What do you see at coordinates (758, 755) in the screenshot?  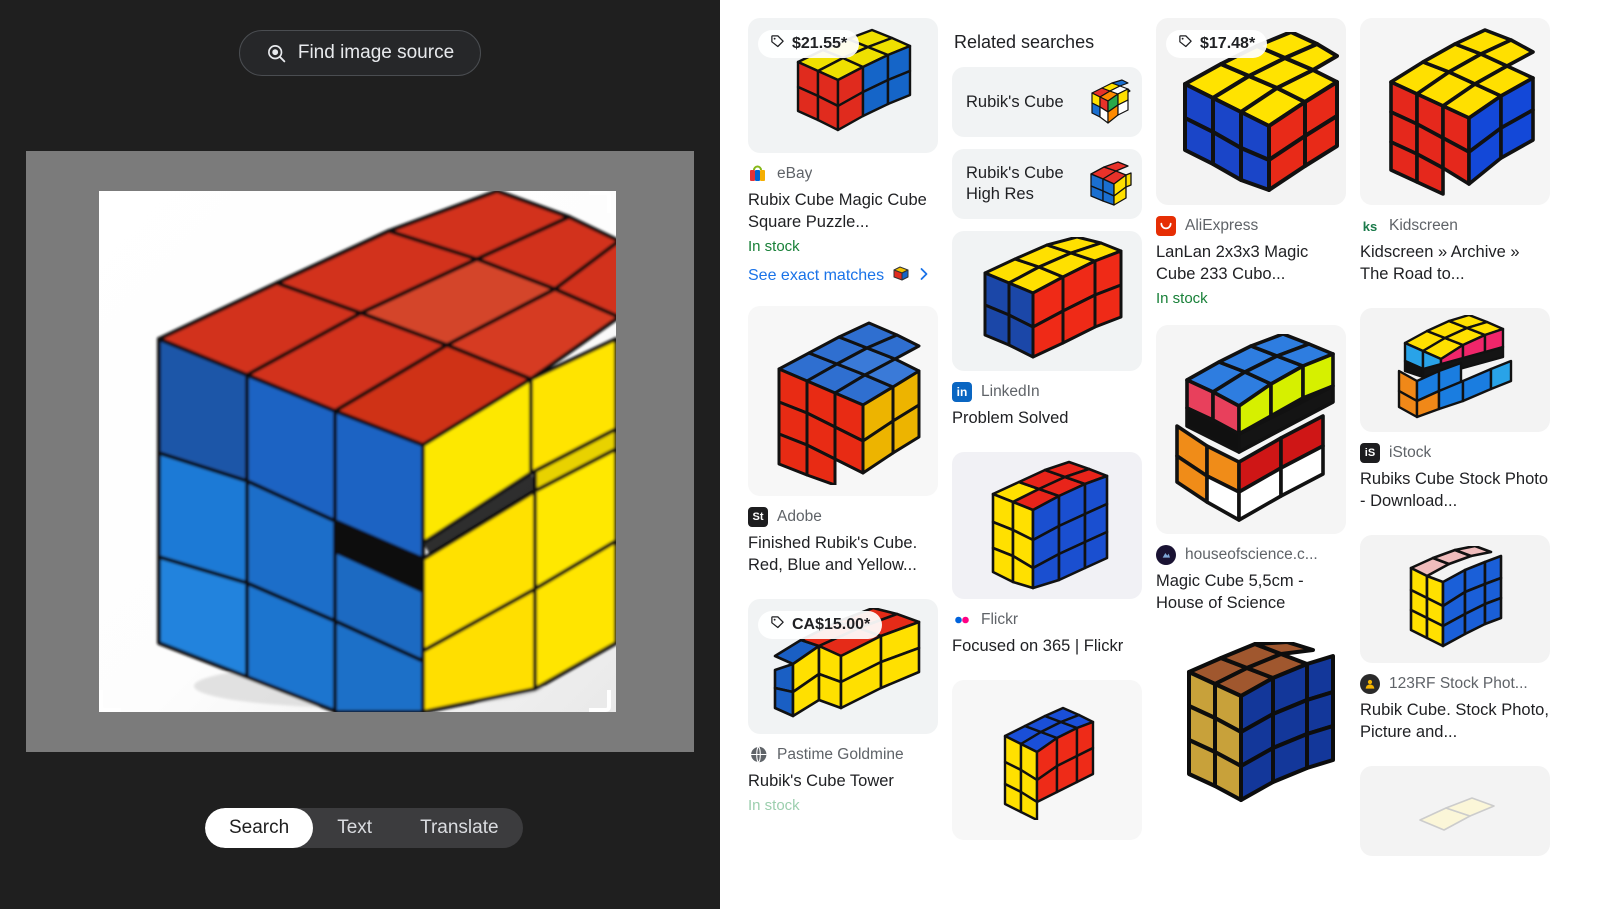 I see `globe-icon` at bounding box center [758, 755].